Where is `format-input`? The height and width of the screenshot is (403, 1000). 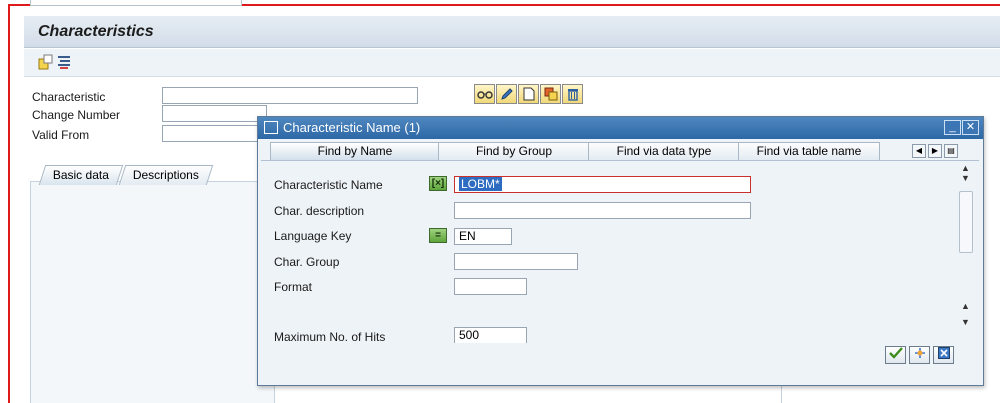
format-input is located at coordinates (490, 286).